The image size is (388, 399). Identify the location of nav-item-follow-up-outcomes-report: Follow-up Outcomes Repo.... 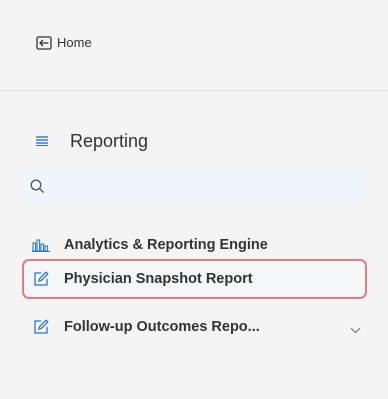
(194, 327).